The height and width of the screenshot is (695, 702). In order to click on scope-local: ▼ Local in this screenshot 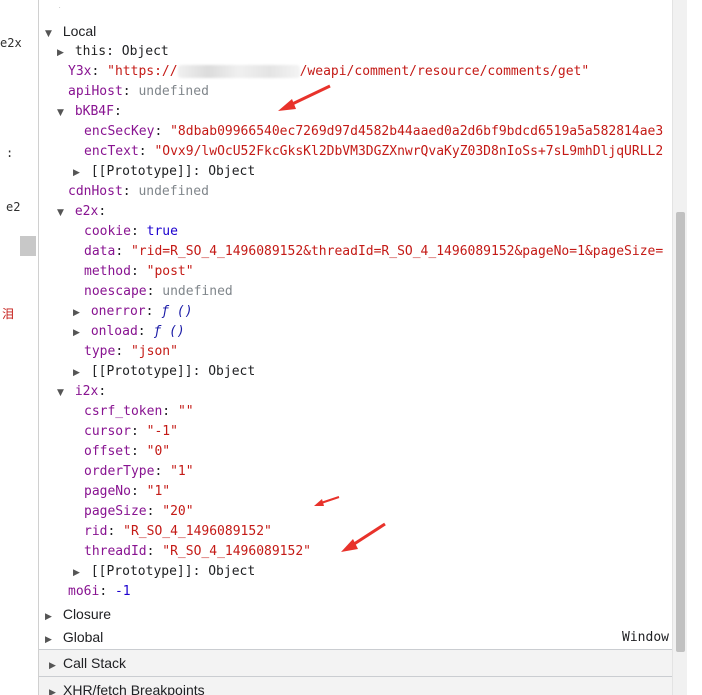, I will do `click(70, 31)`.